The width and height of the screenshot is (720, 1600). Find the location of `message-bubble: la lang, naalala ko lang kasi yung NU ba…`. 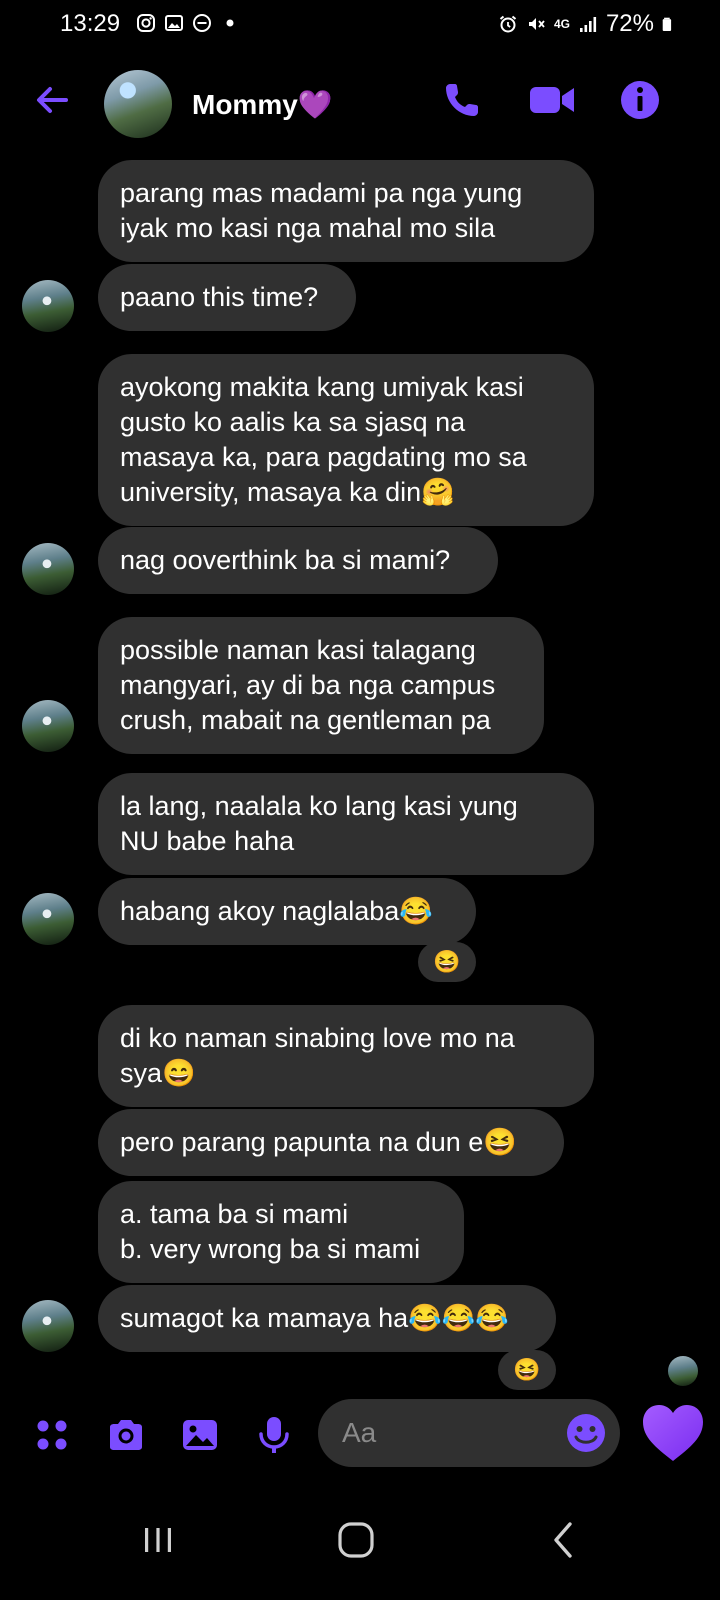

message-bubble: la lang, naalala ko lang kasi yung NU ba… is located at coordinates (346, 824).